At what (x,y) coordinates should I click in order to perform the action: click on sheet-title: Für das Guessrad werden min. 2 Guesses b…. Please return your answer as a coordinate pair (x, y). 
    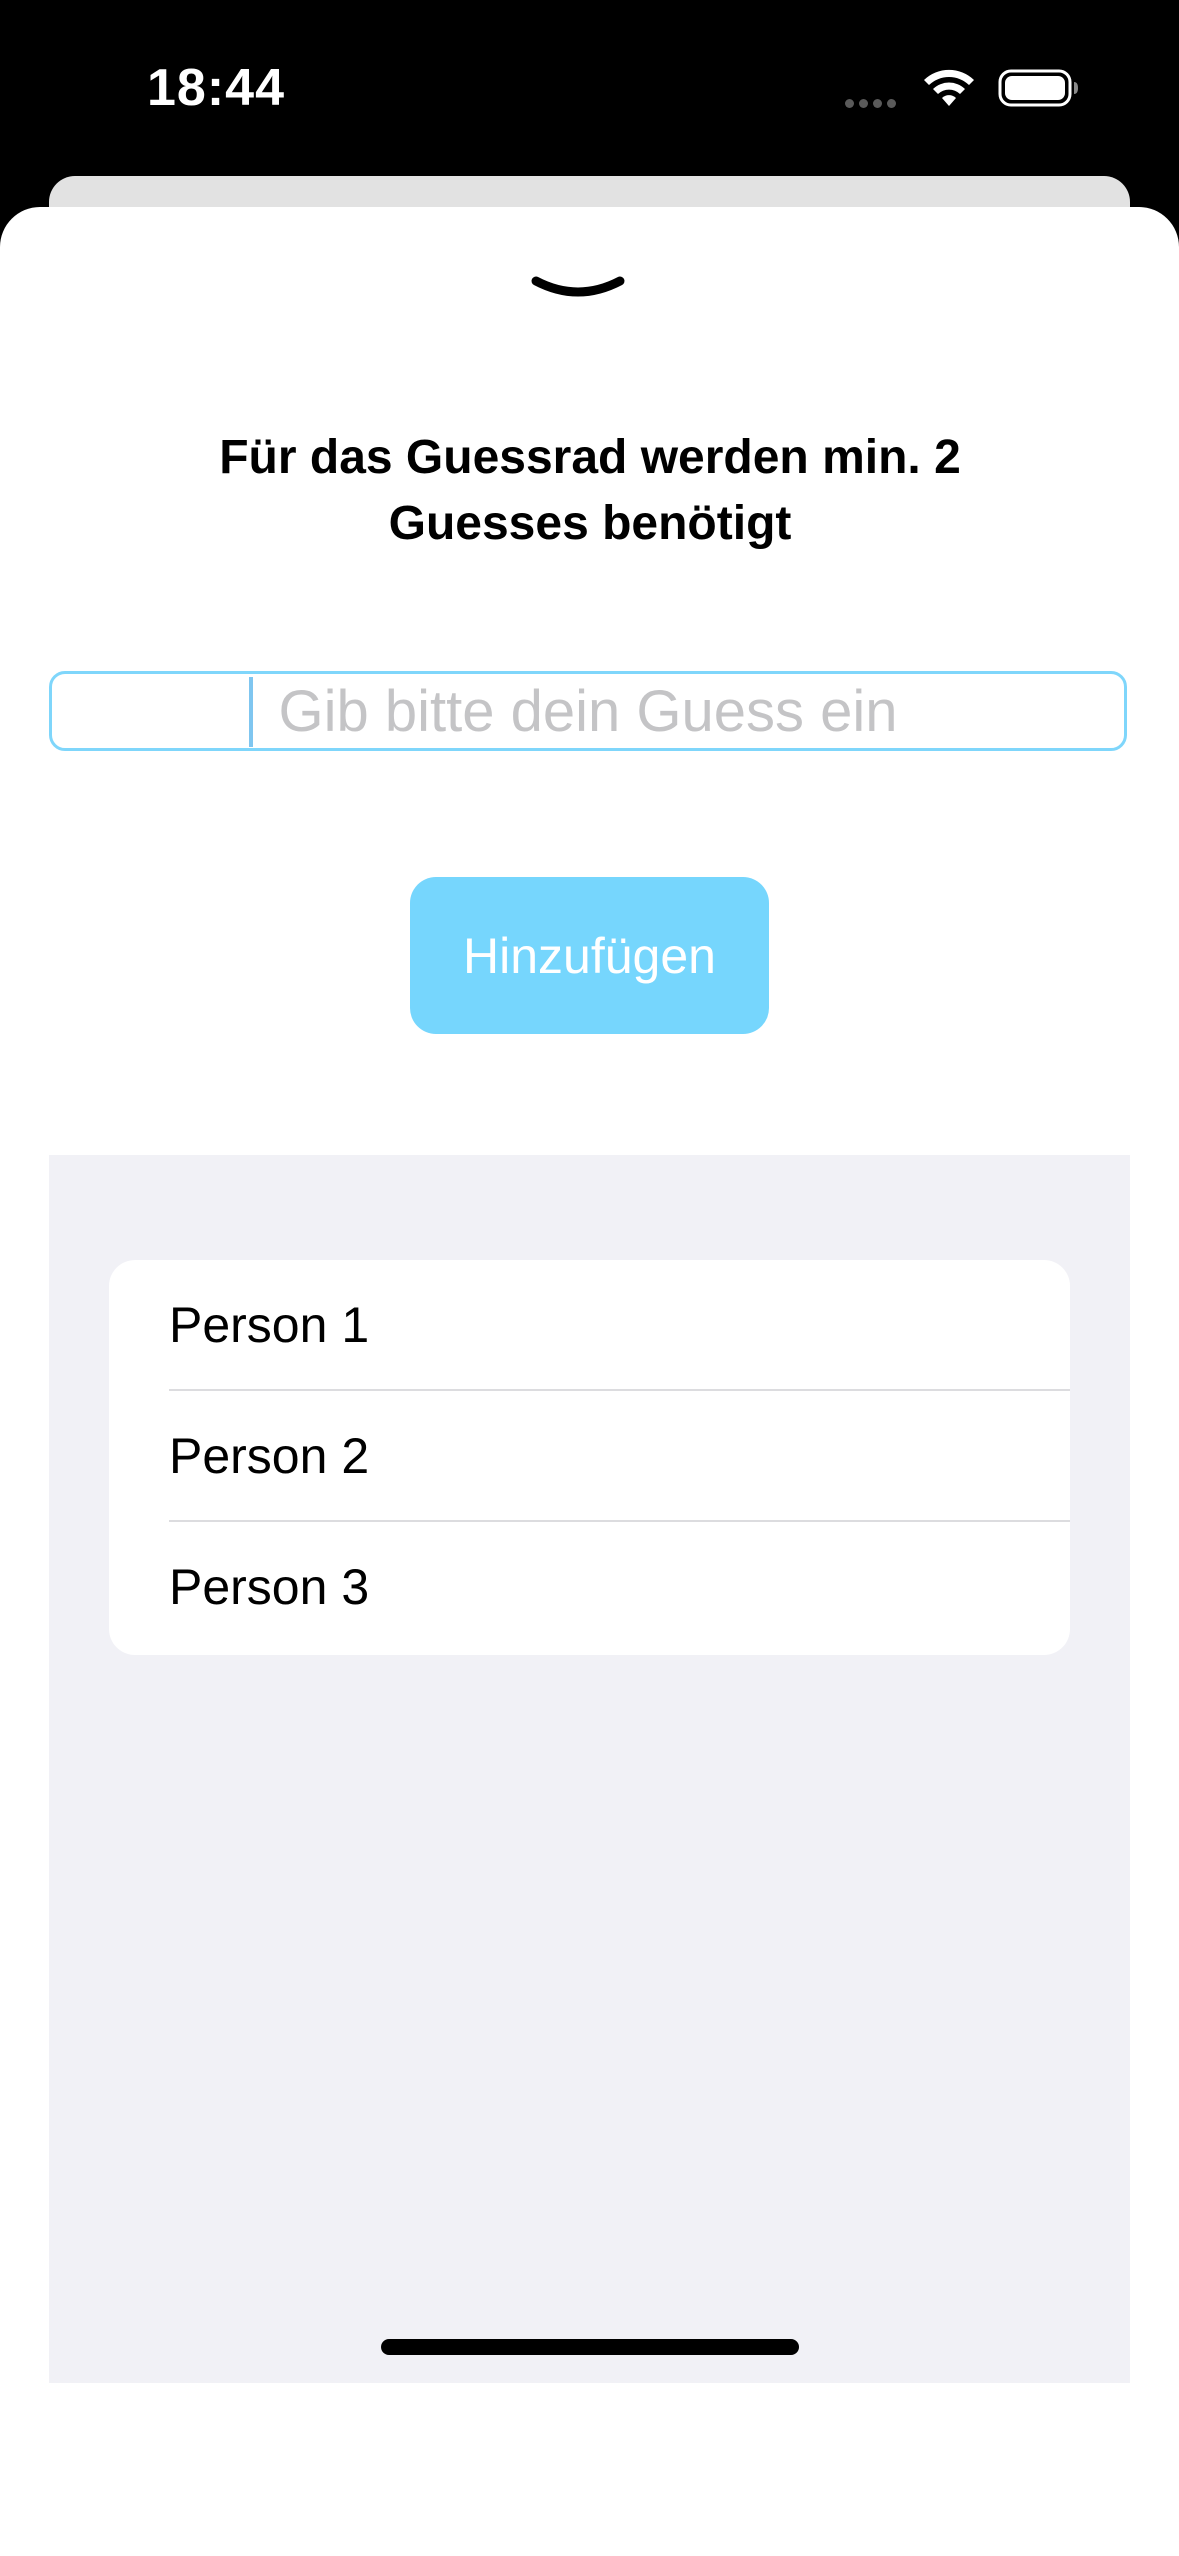
    Looking at the image, I should click on (590, 491).